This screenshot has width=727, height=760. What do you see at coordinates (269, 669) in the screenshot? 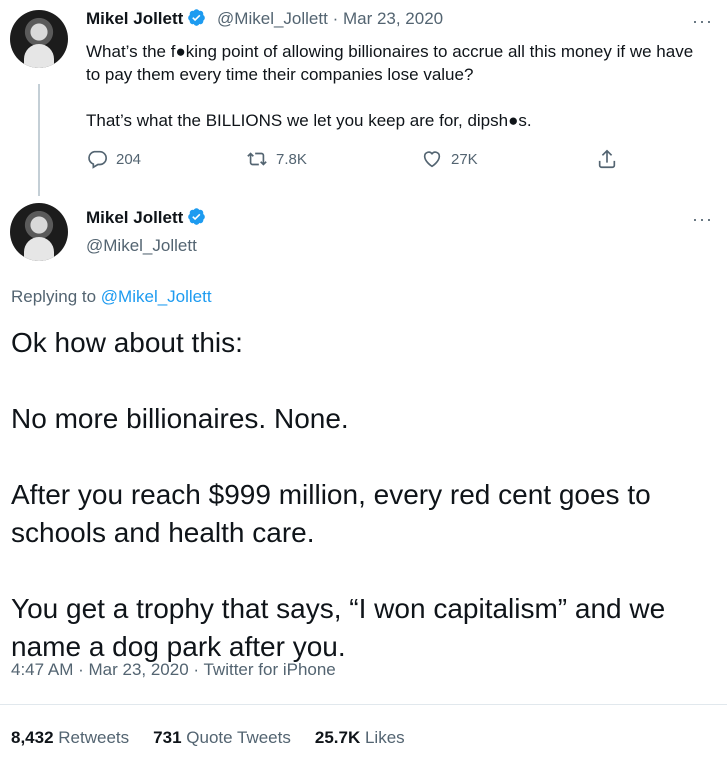
I see `tweet-source: Twitter for iPhone` at bounding box center [269, 669].